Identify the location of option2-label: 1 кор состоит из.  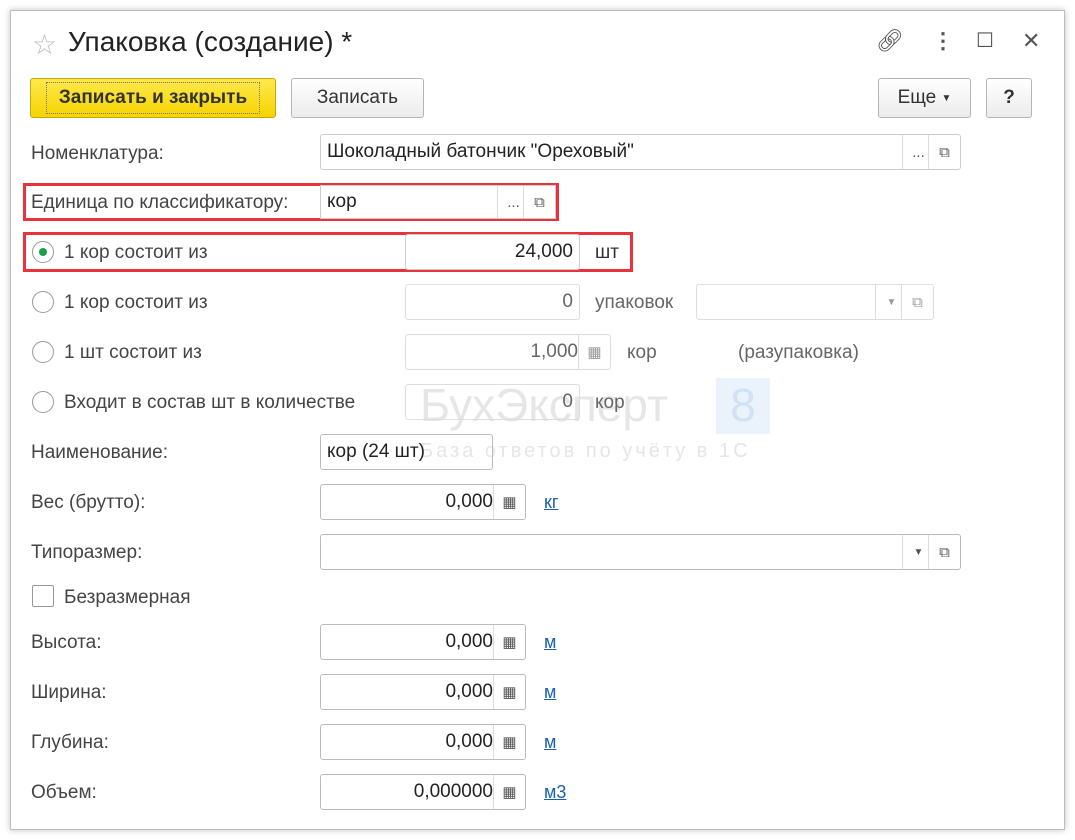
(136, 302).